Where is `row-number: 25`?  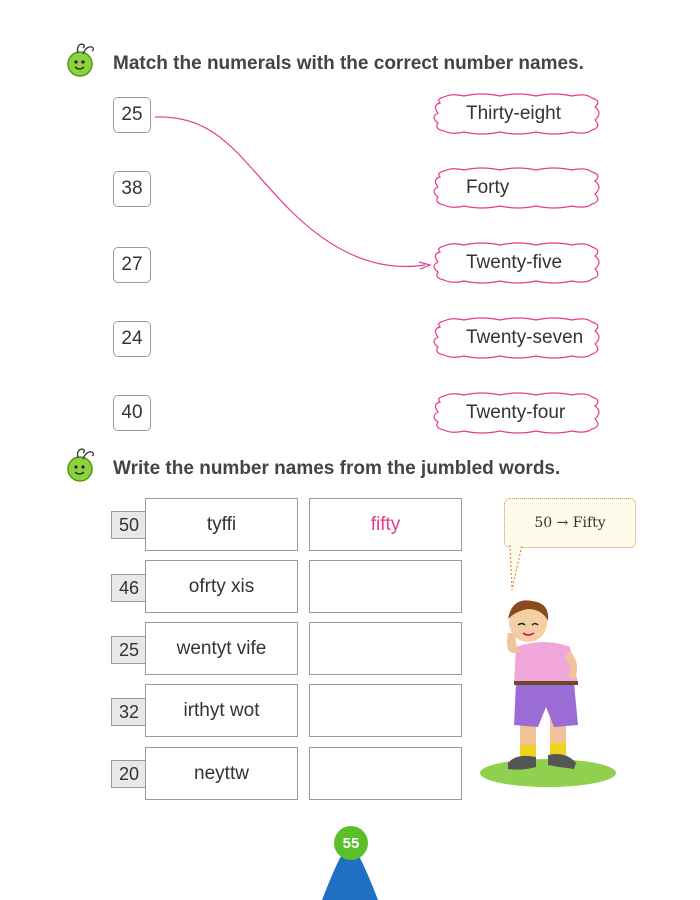 row-number: 25 is located at coordinates (128, 650).